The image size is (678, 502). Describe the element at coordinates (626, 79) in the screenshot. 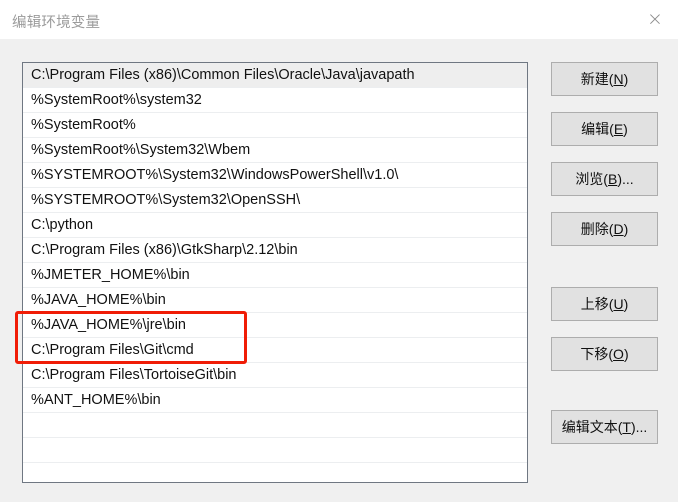

I see `new-button-tail: )` at that location.